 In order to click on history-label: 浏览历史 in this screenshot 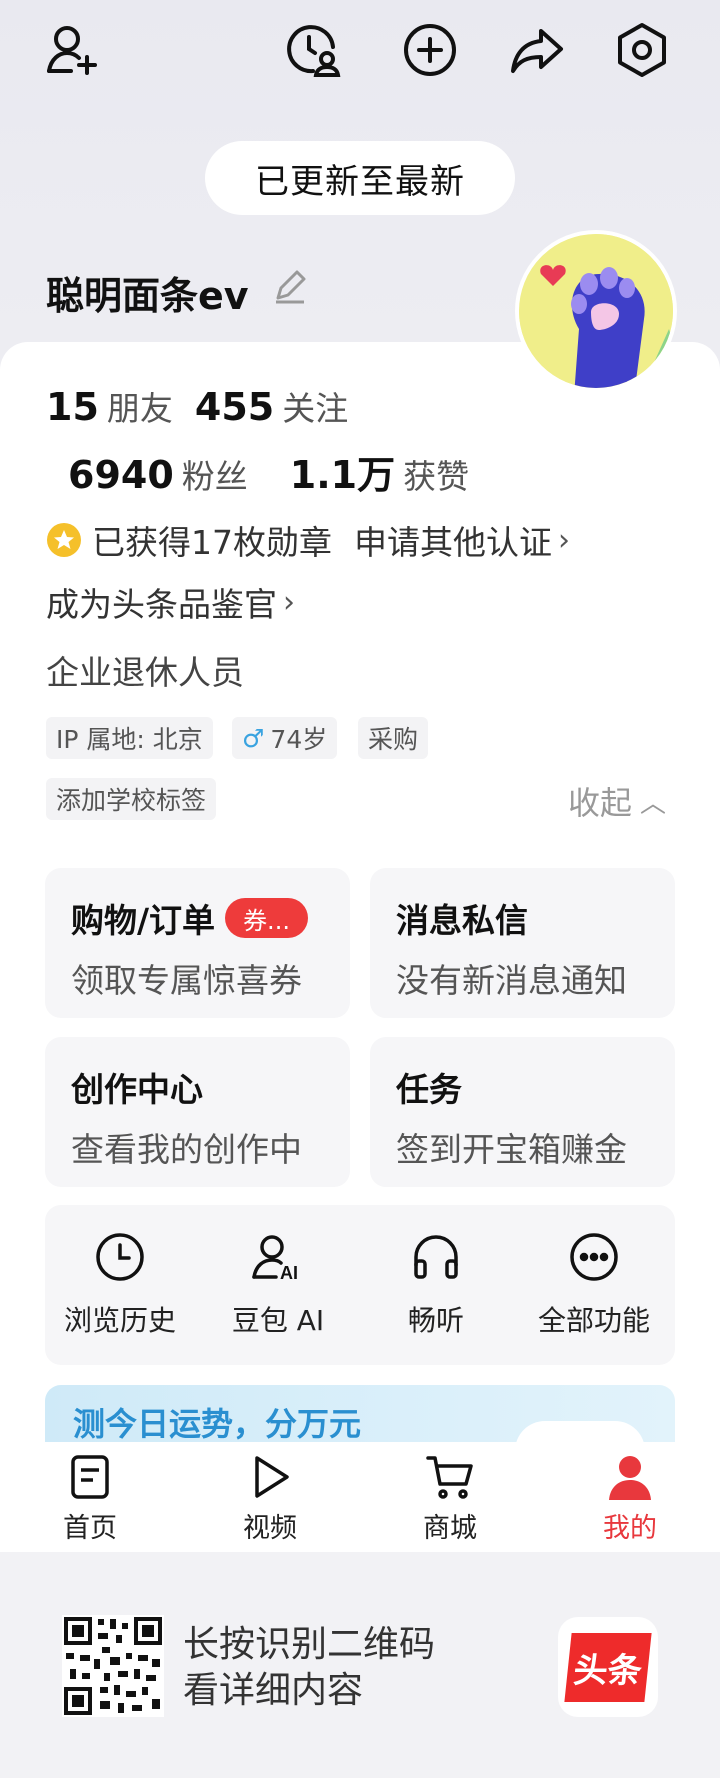, I will do `click(119, 1320)`.